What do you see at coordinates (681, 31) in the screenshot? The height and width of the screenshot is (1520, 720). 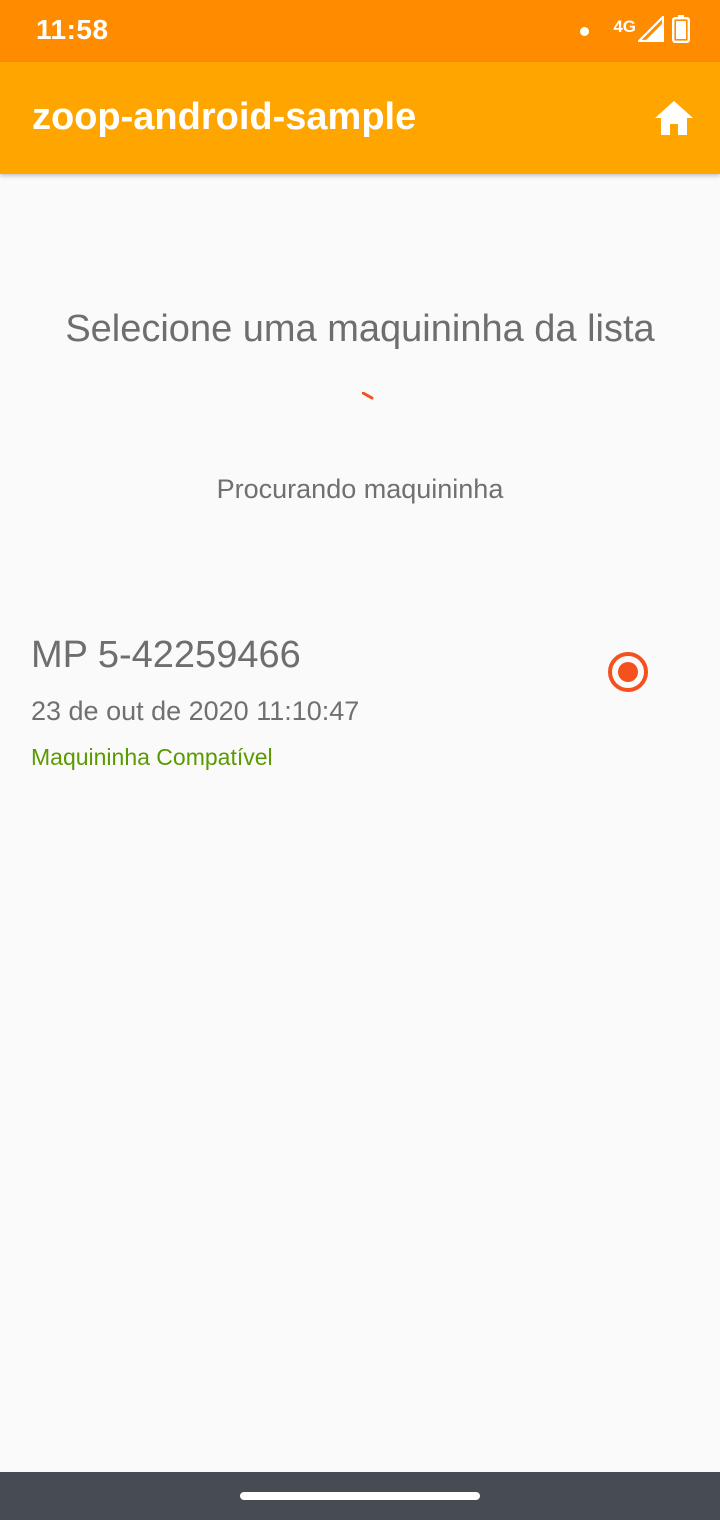 I see `battery-icon` at bounding box center [681, 31].